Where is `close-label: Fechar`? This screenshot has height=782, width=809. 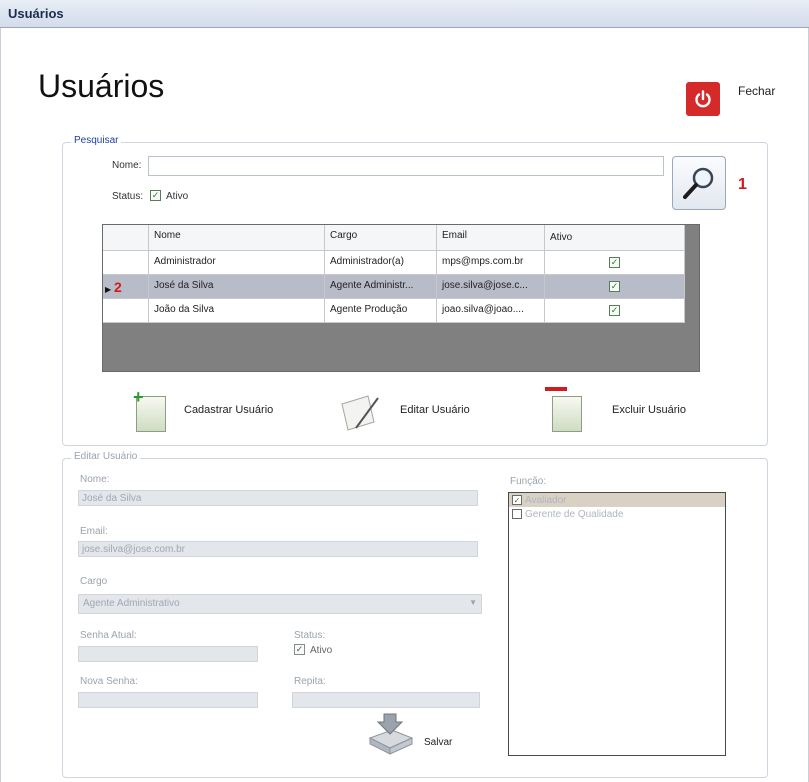
close-label: Fechar is located at coordinates (756, 91).